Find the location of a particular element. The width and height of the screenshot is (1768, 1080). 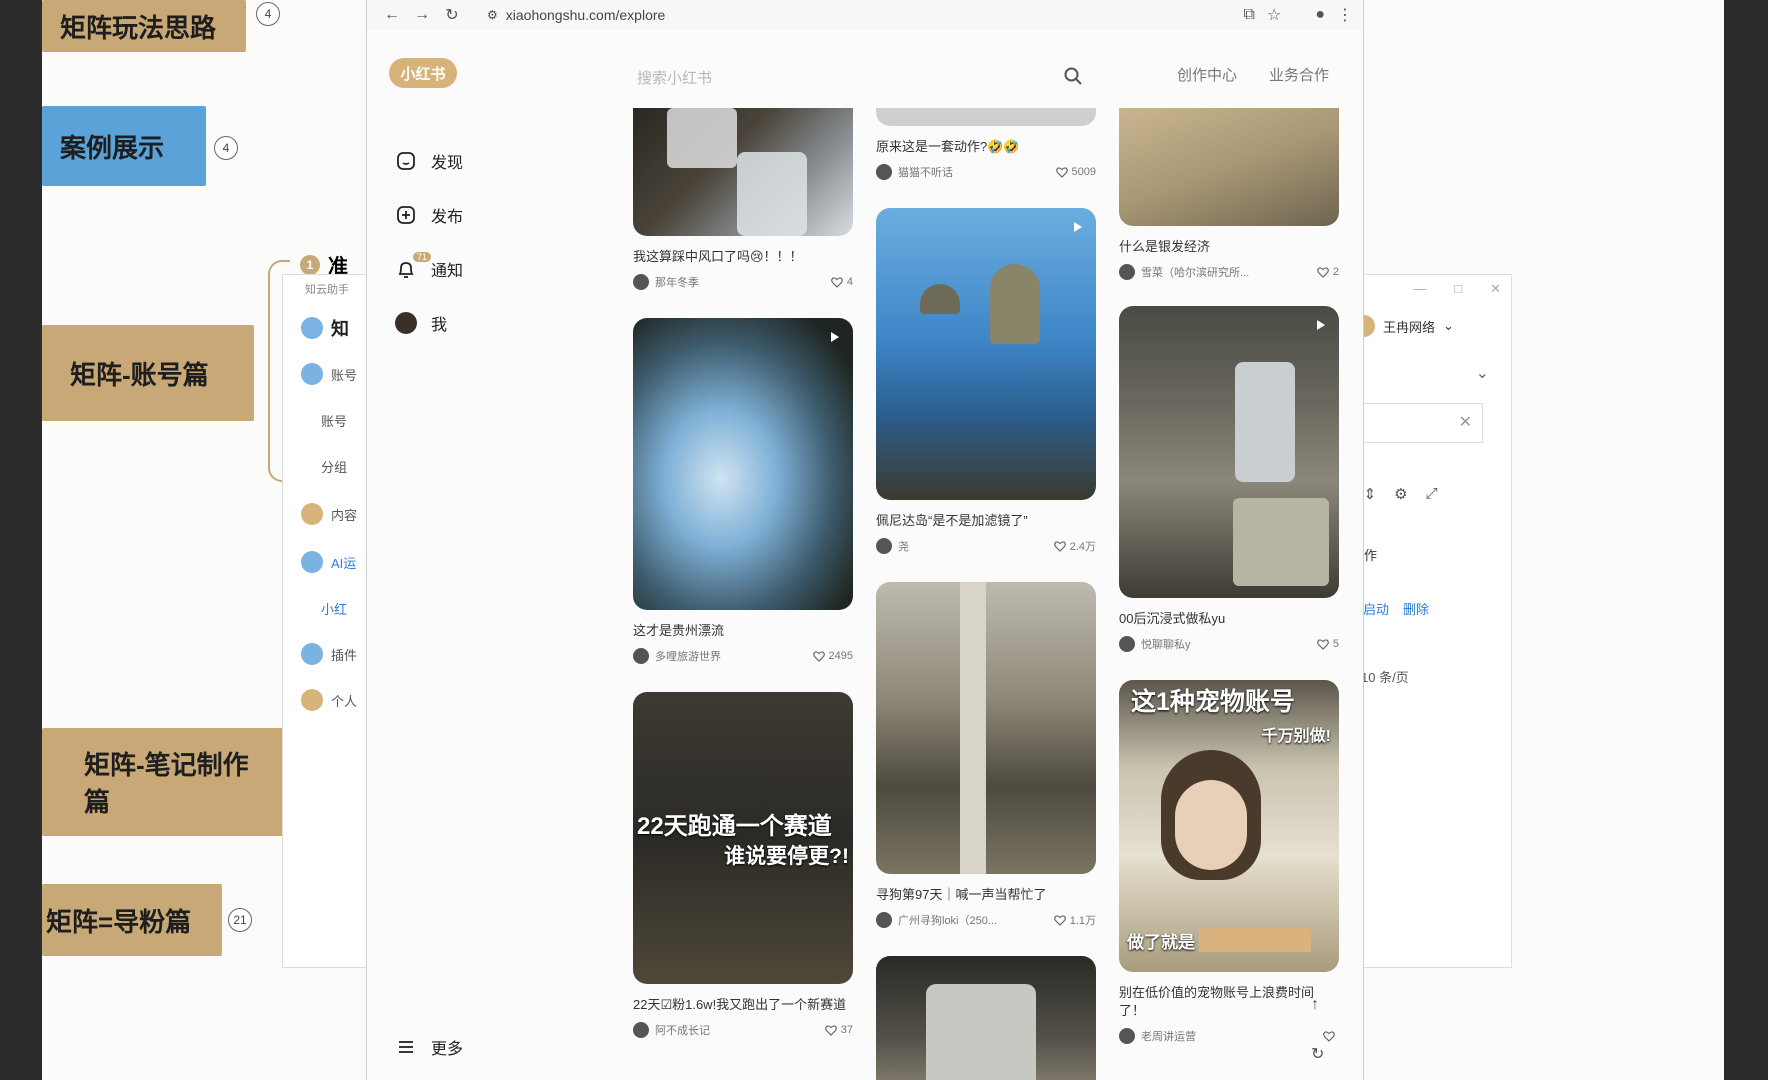

address-bar: ⚙ xiaohongshu.com/explore is located at coordinates (576, 15).